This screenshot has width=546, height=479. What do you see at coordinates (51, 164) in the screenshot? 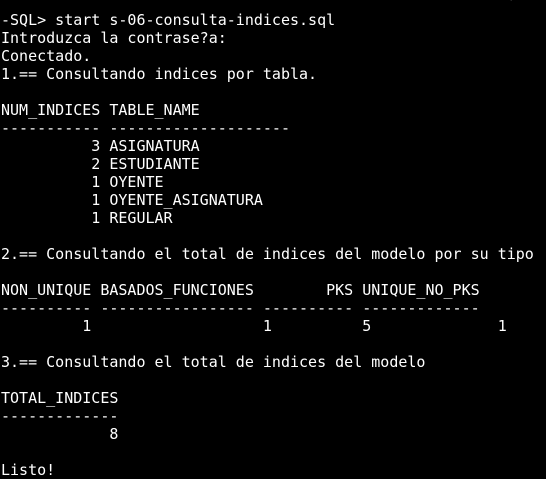
I see `num-indices-cell: 2` at bounding box center [51, 164].